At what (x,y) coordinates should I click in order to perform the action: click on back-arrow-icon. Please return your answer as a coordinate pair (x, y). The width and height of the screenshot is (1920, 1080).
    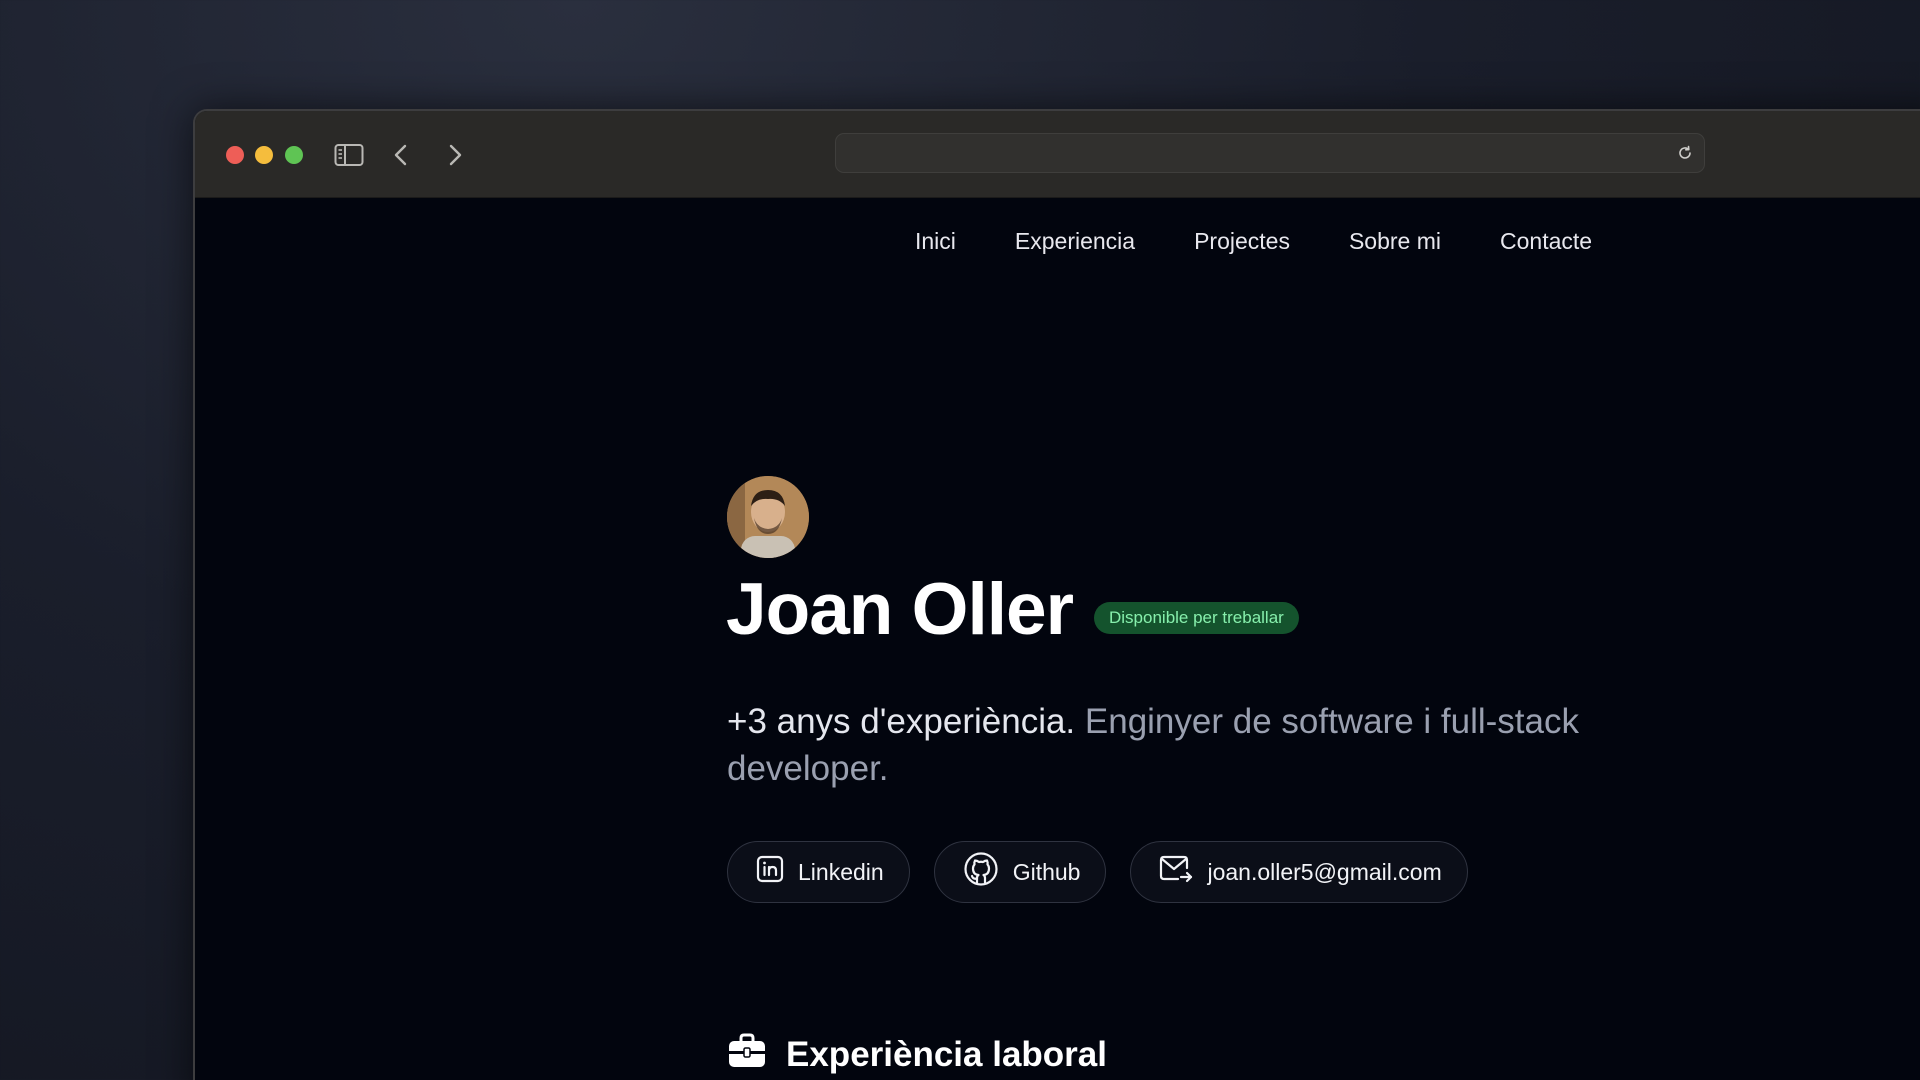
    Looking at the image, I should click on (401, 155).